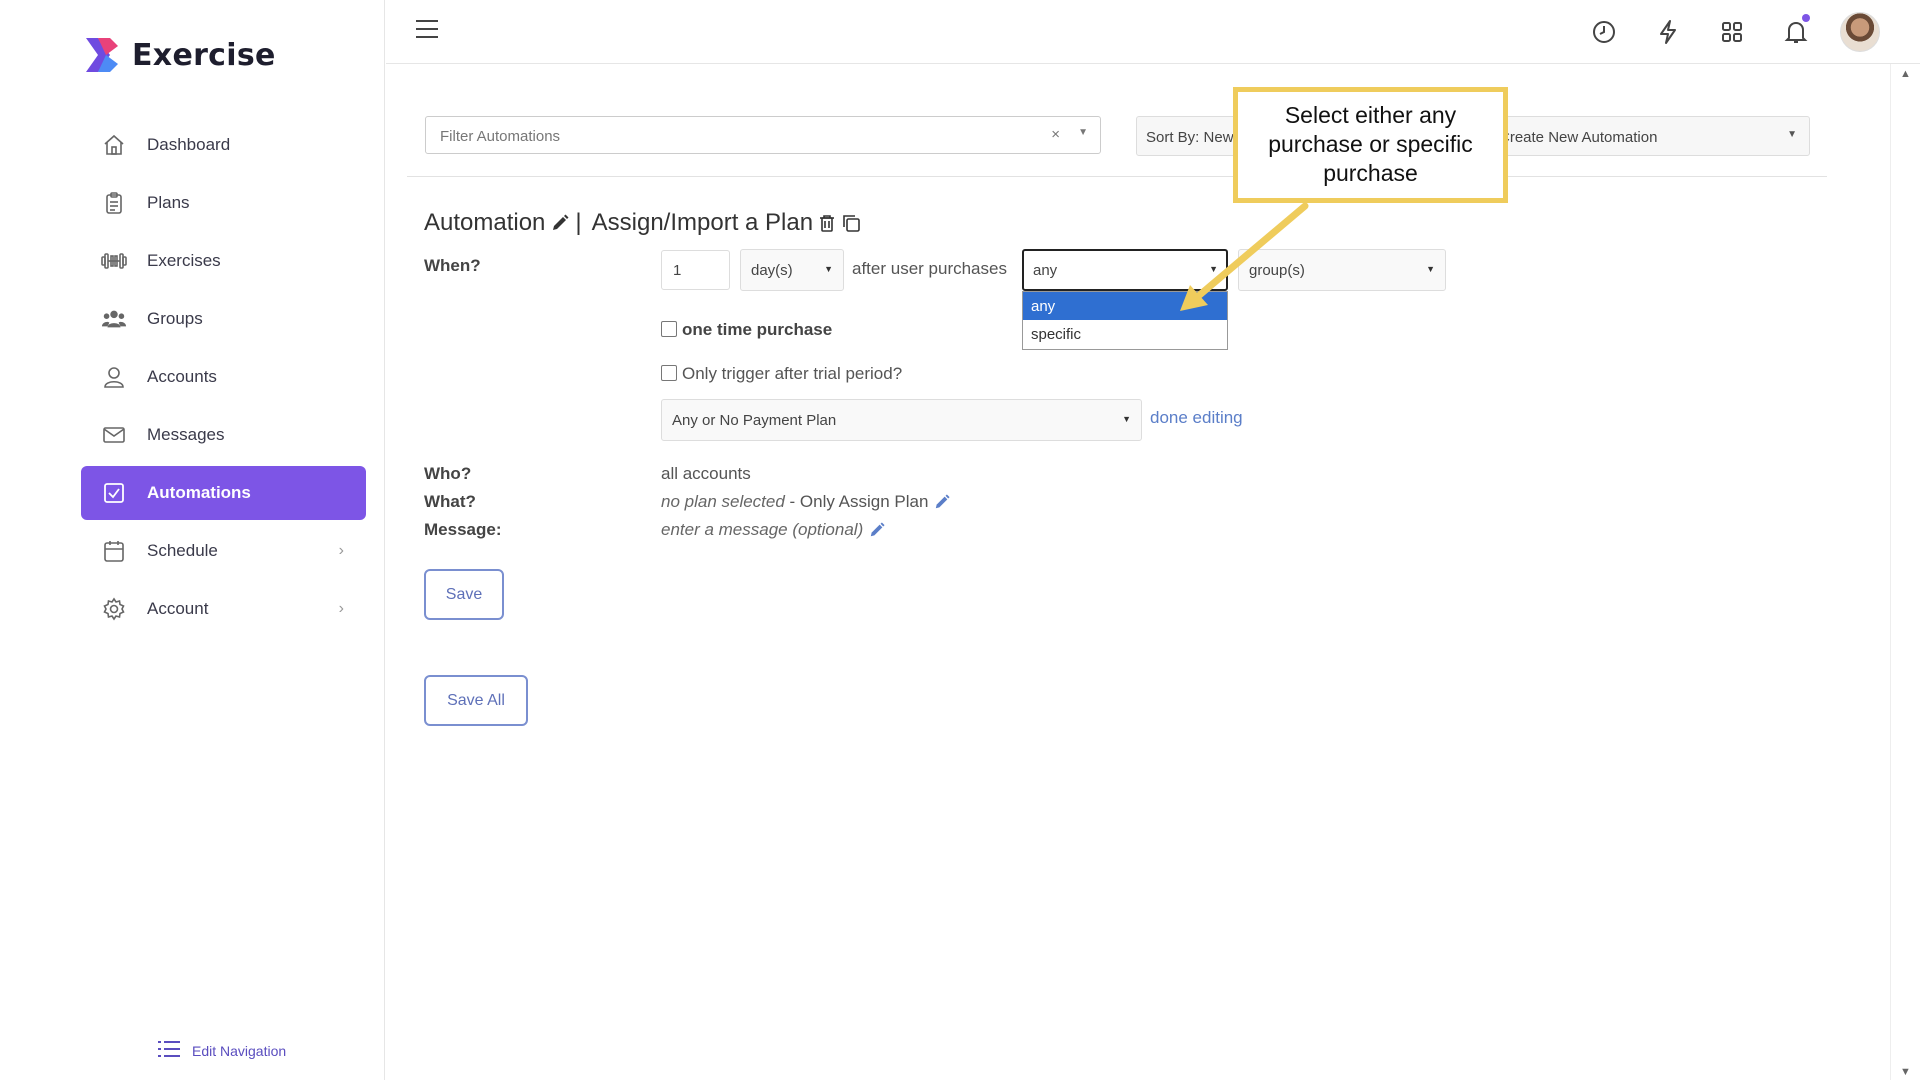 This screenshot has width=1920, height=1080. Describe the element at coordinates (114, 493) in the screenshot. I see `checkbox-checked-icon` at that location.